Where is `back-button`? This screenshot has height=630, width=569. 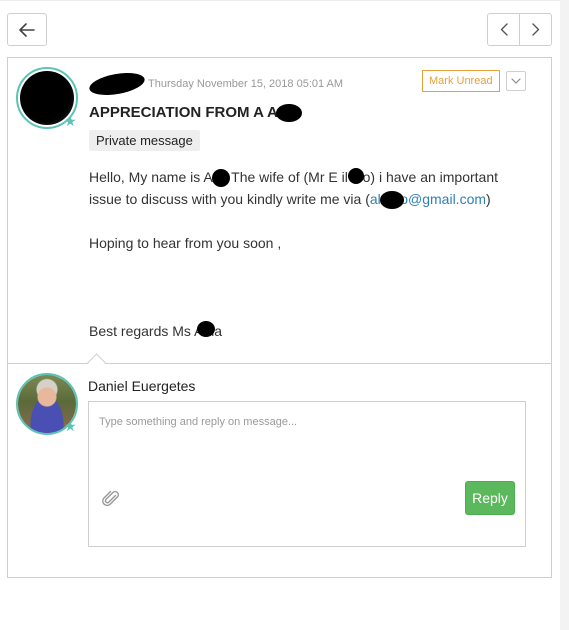
back-button is located at coordinates (27, 29).